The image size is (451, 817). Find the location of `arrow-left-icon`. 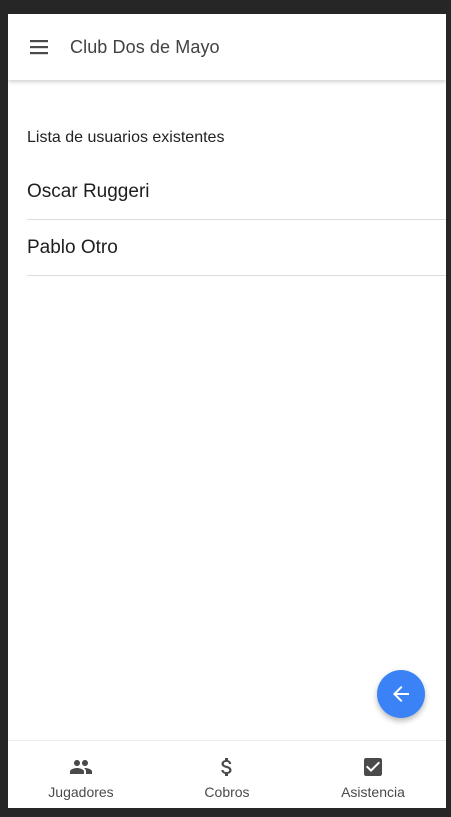

arrow-left-icon is located at coordinates (401, 694).